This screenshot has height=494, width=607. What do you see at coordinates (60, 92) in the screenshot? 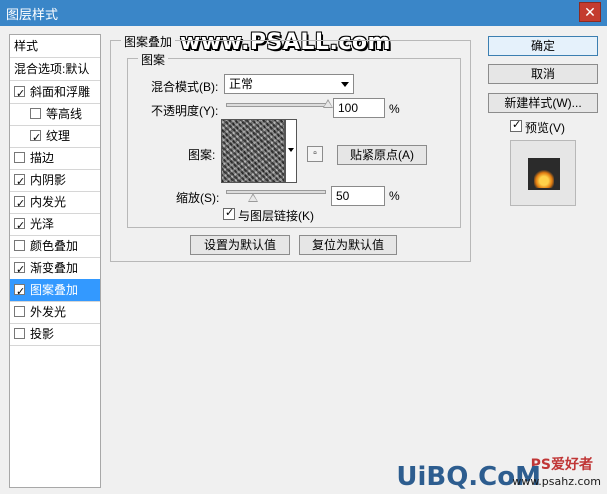
I see `sidebar-item-label: 斜面和浮雕` at bounding box center [60, 92].